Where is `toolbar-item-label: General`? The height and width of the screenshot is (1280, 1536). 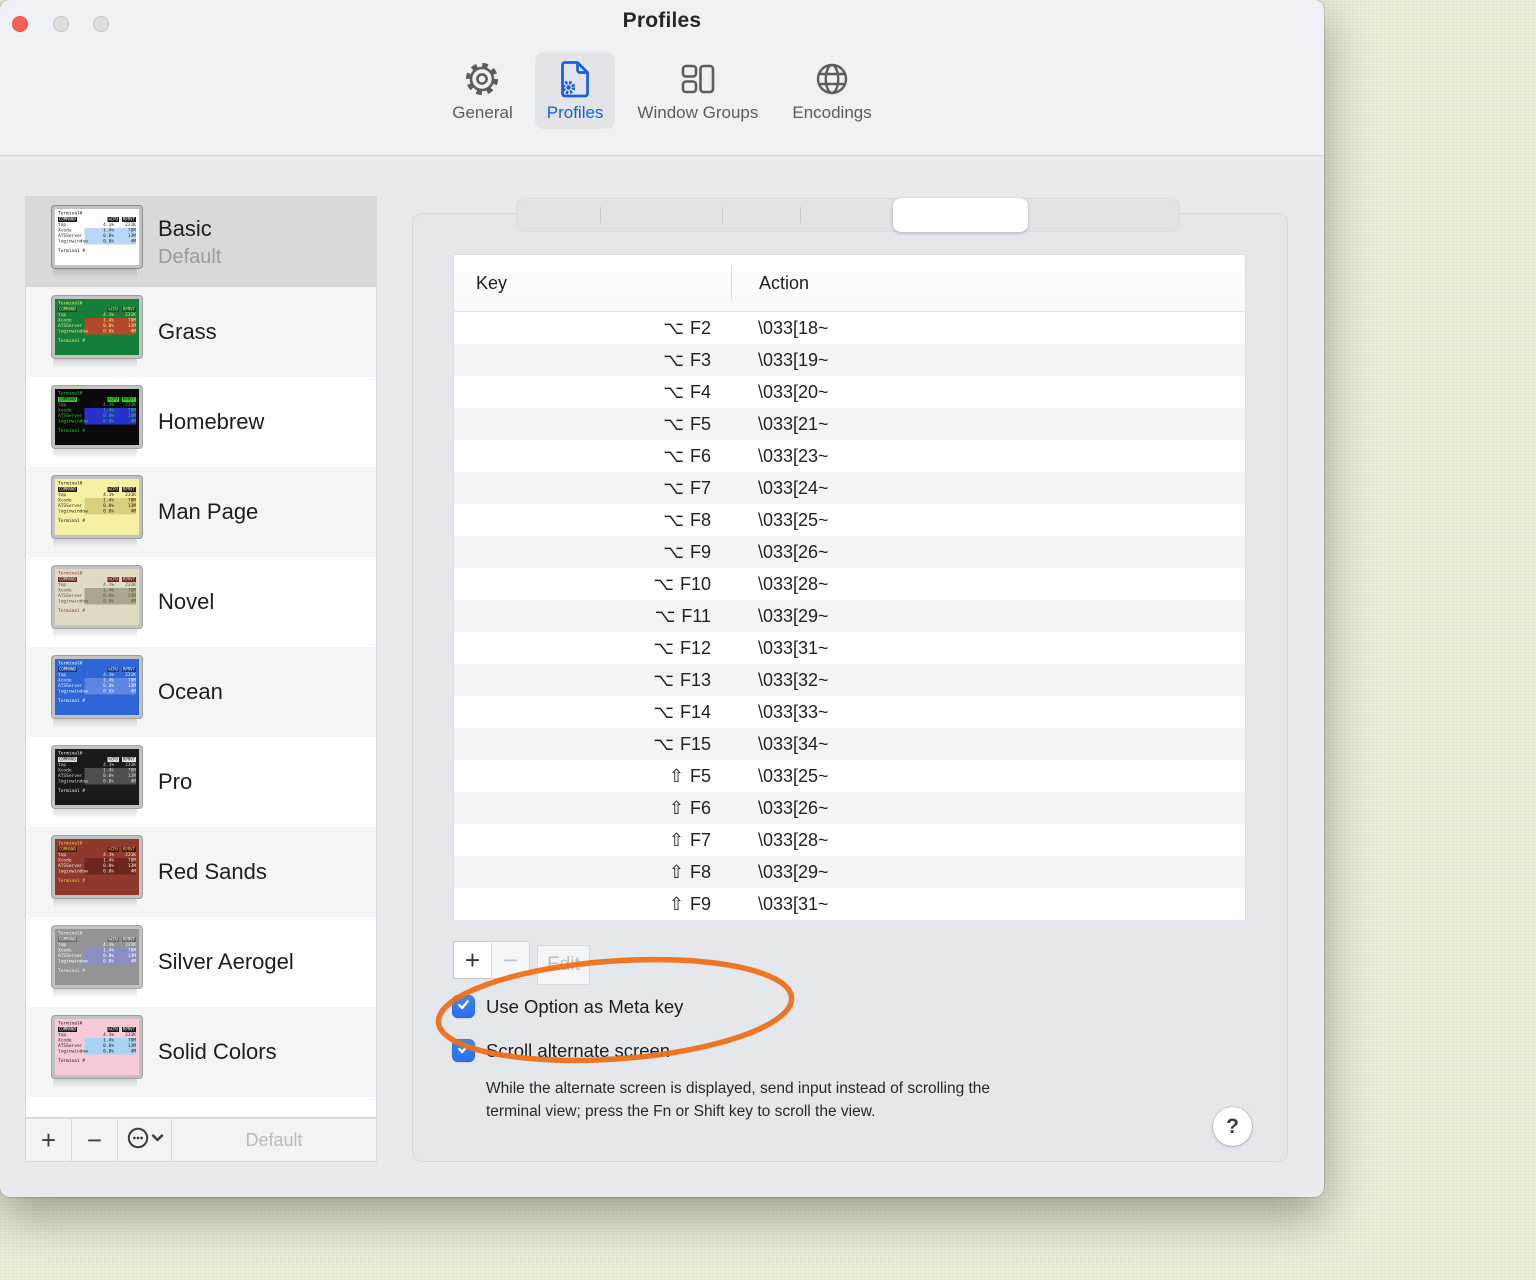 toolbar-item-label: General is located at coordinates (482, 112).